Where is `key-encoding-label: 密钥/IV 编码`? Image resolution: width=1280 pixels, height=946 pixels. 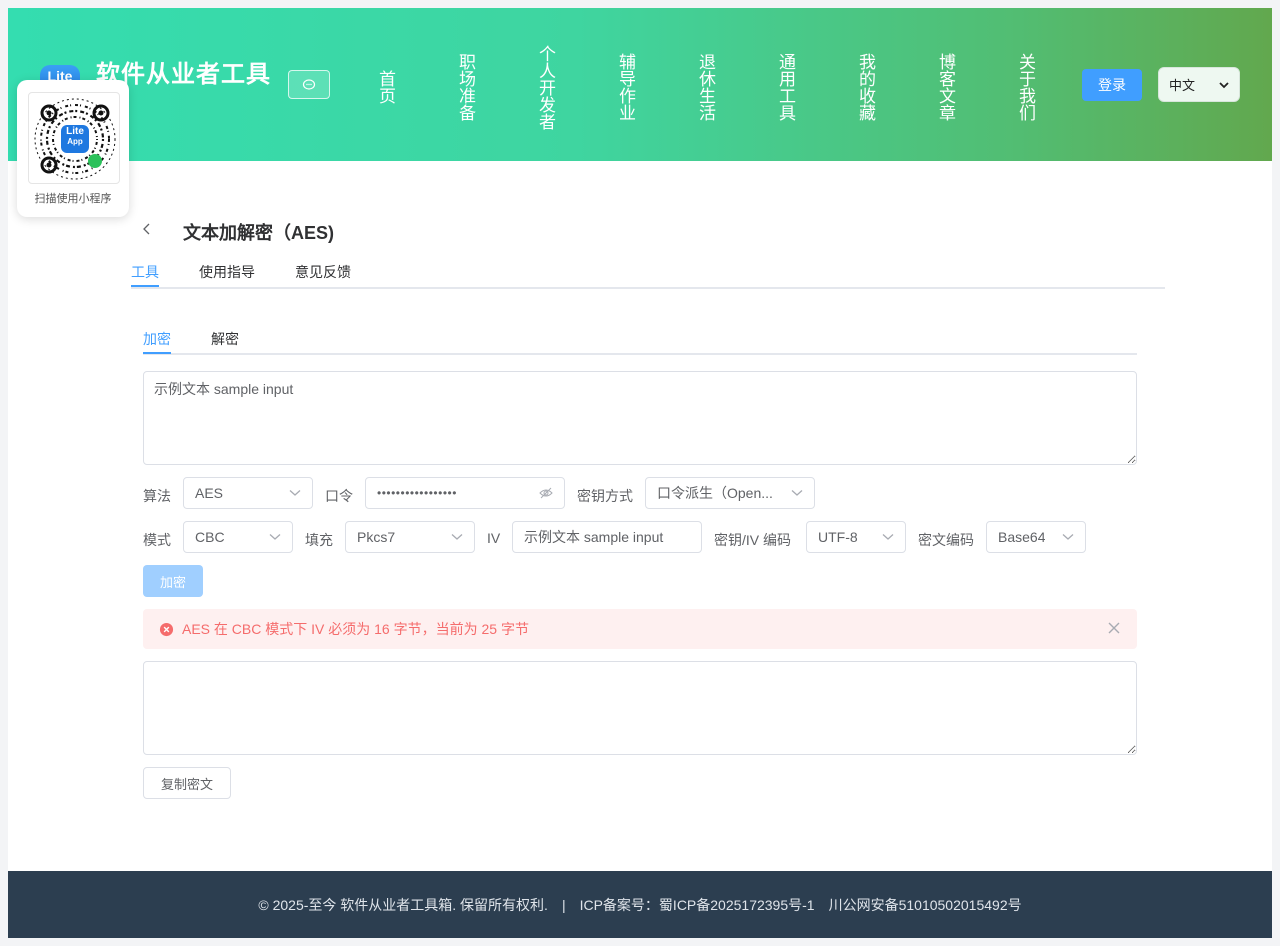 key-encoding-label: 密钥/IV 编码 is located at coordinates (753, 540).